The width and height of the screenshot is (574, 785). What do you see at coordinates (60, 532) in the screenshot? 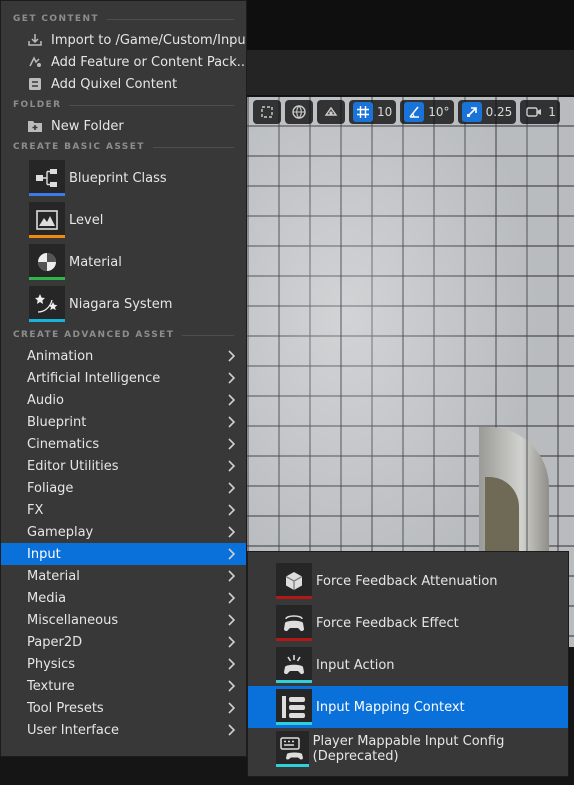
I see `category-label: Gameplay` at bounding box center [60, 532].